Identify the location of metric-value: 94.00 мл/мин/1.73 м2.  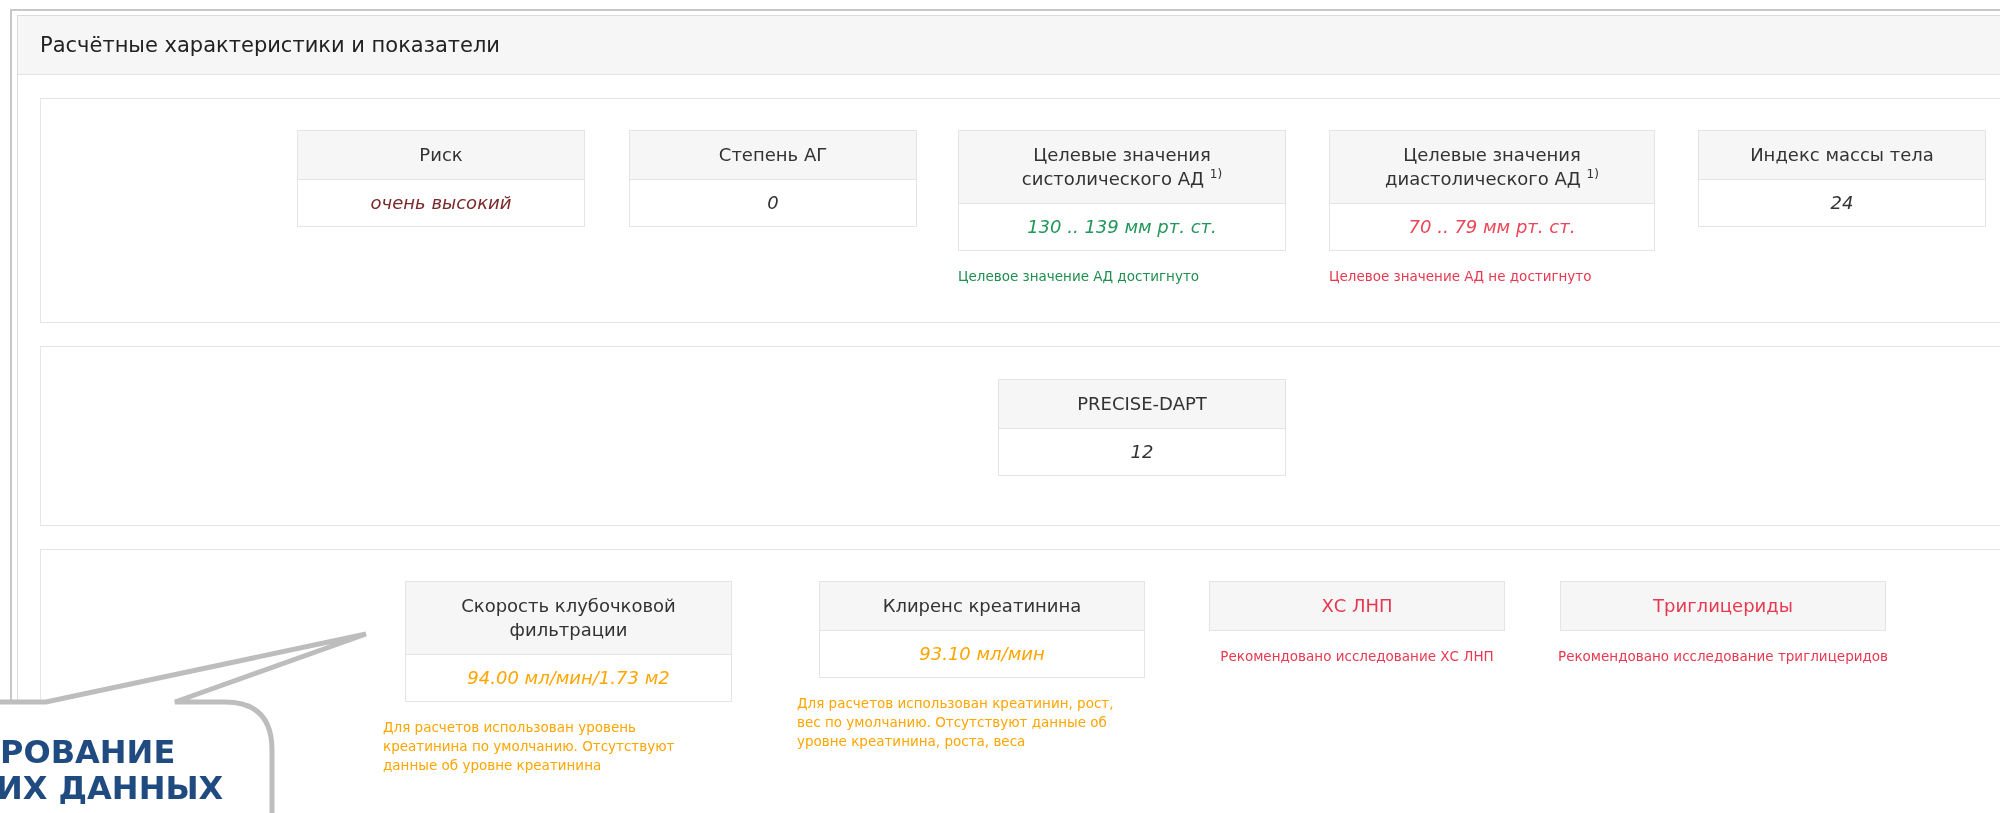
(568, 677).